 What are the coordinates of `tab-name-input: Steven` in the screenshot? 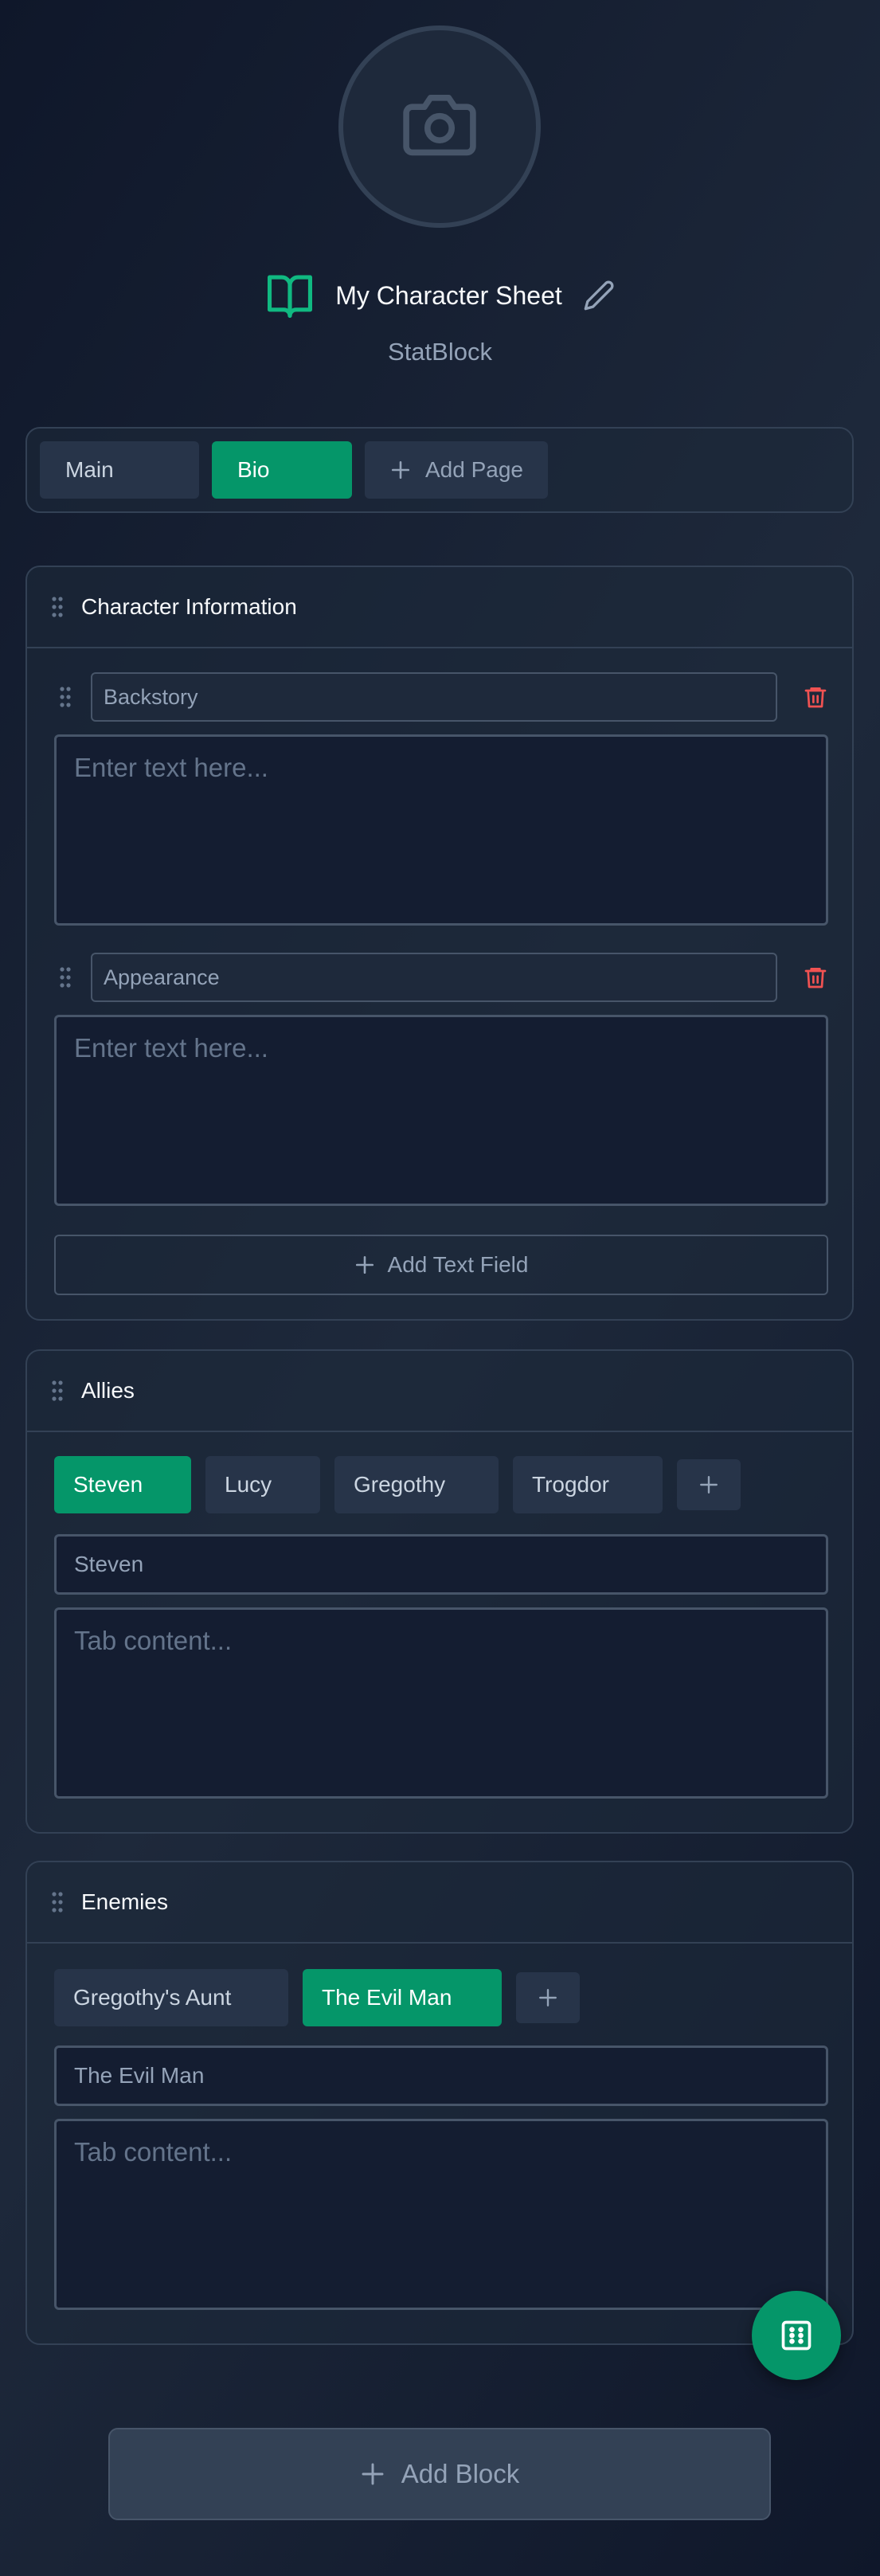 It's located at (441, 1564).